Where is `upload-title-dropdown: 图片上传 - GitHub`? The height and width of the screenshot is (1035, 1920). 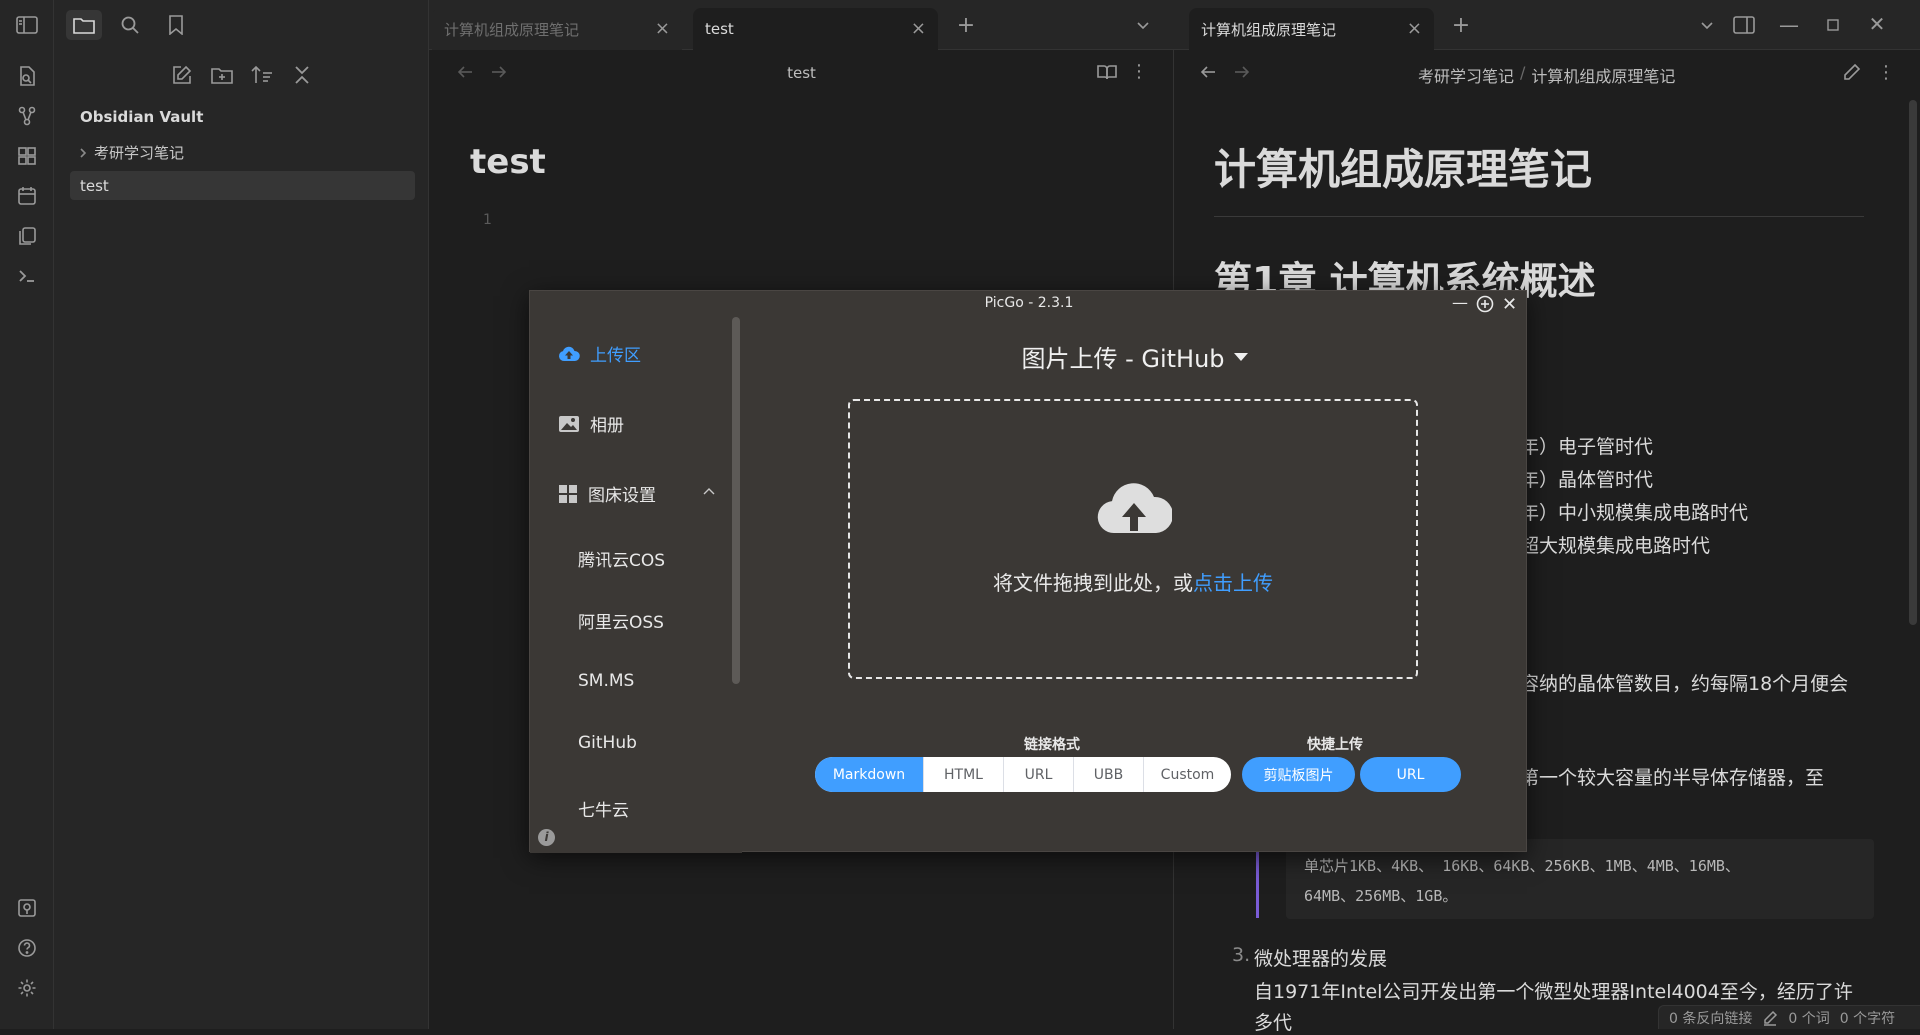 upload-title-dropdown: 图片上传 - GitHub is located at coordinates (1135, 356).